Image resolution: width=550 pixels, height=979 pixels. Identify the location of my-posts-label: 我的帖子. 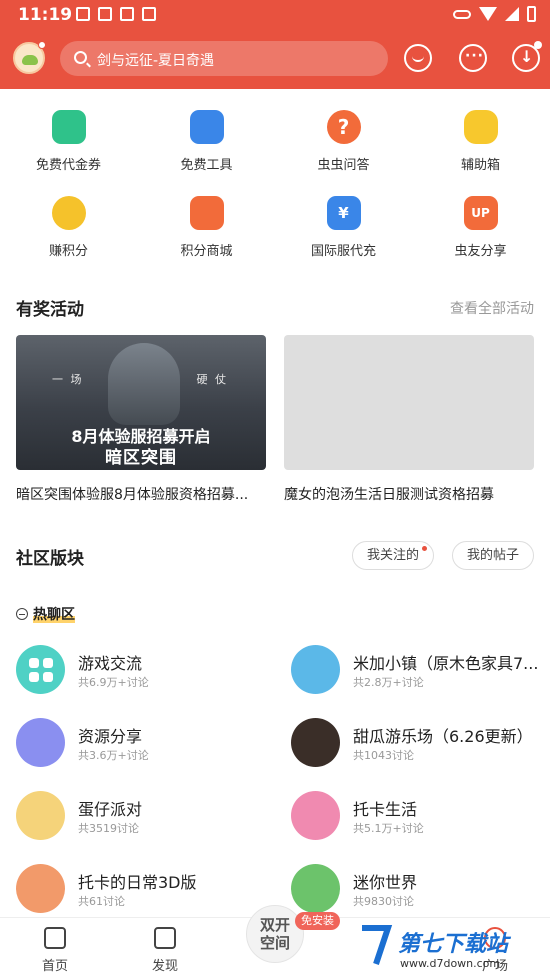
(492, 555).